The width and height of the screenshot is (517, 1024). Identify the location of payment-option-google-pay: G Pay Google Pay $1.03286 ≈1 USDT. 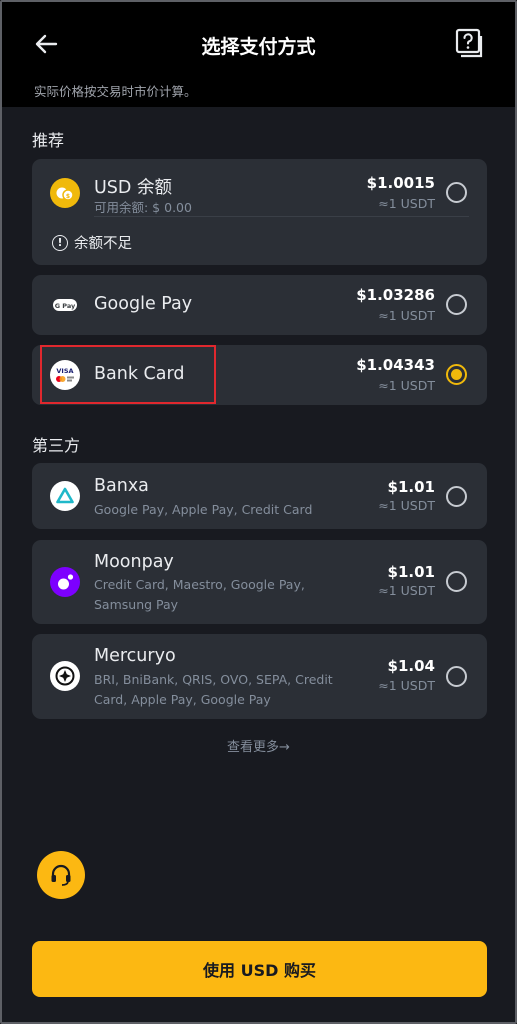
(259, 305).